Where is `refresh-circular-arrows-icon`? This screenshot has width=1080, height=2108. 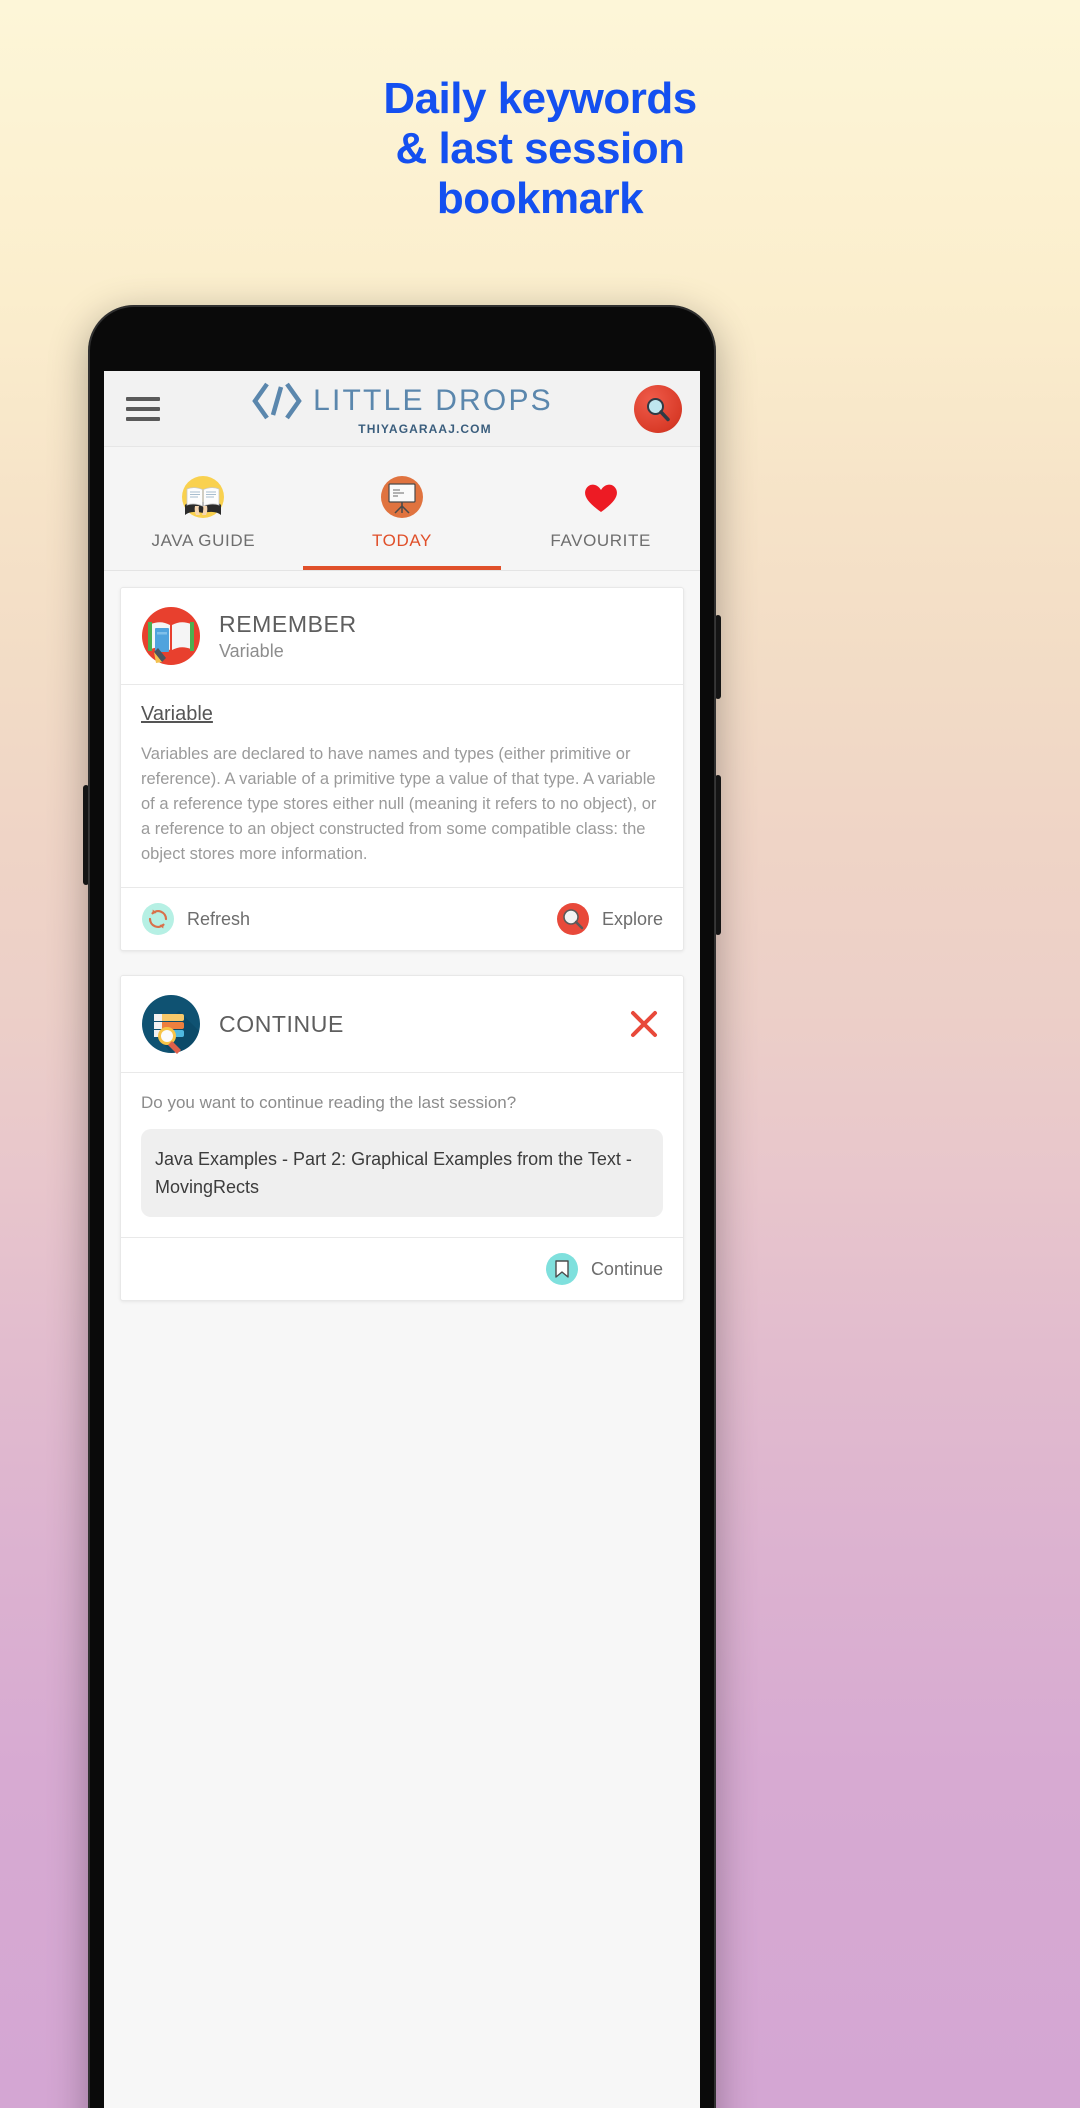 refresh-circular-arrows-icon is located at coordinates (158, 919).